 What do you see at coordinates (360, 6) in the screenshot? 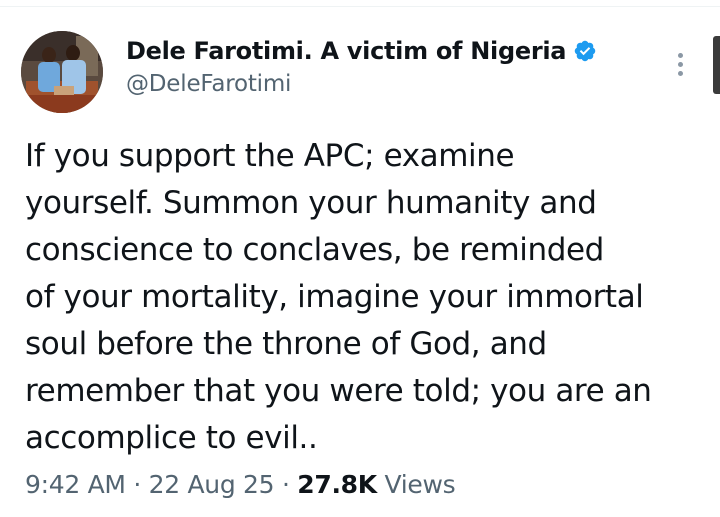
I see `top-divider` at bounding box center [360, 6].